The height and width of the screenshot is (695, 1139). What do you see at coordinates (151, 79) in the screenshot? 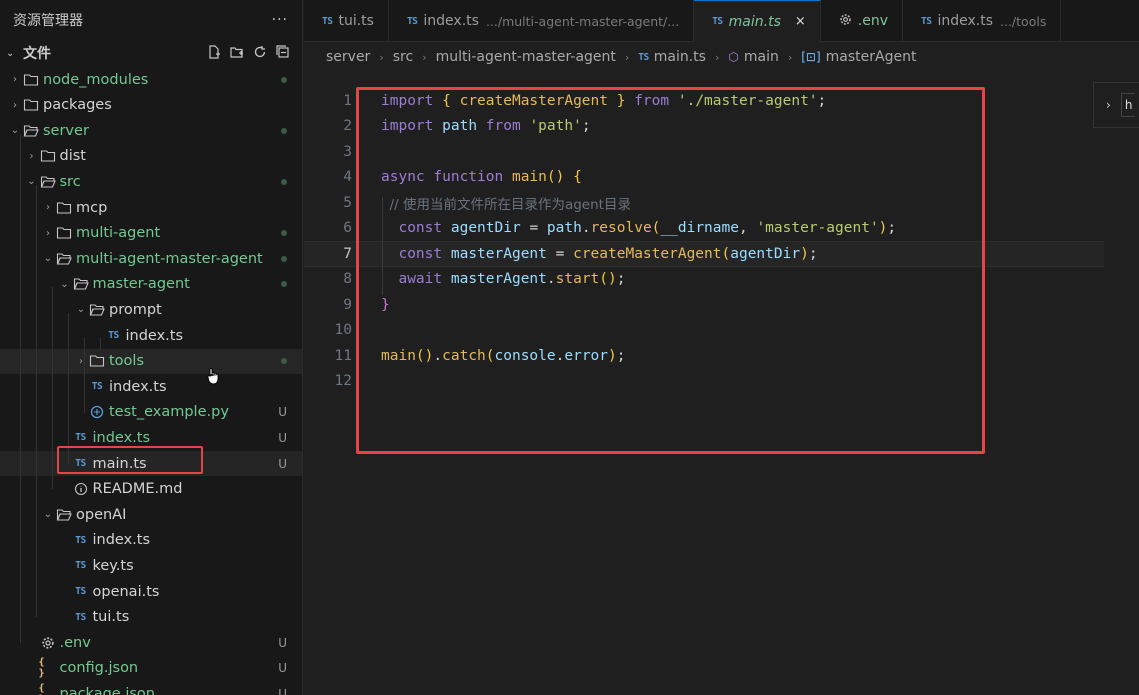
I see `tree-item: › node_modules` at bounding box center [151, 79].